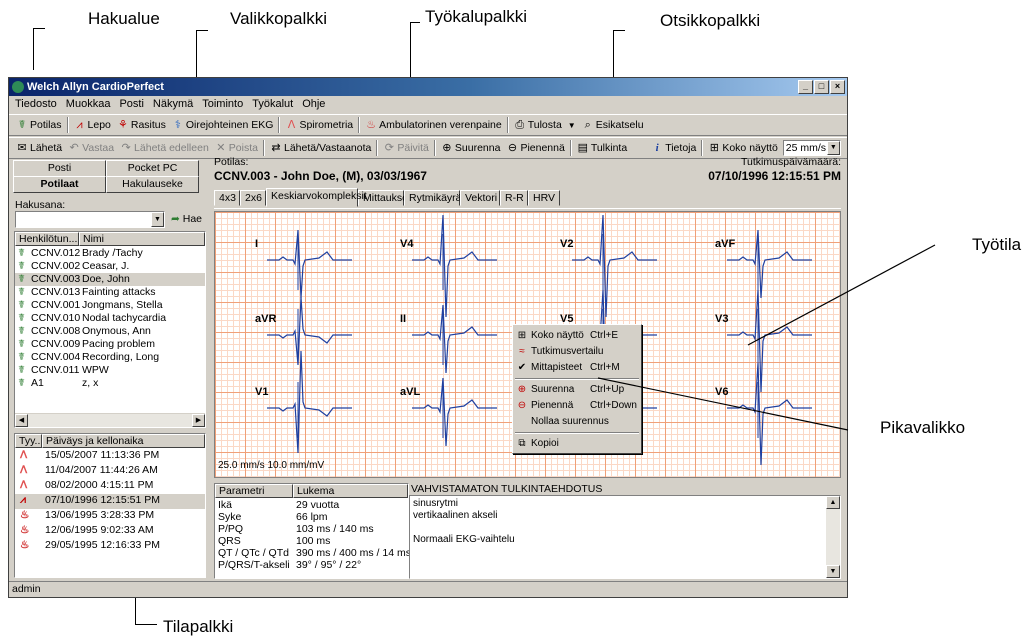  I want to click on exam-row: ᐱ 08/02/2000 4:15:11 PM, so click(110, 486).